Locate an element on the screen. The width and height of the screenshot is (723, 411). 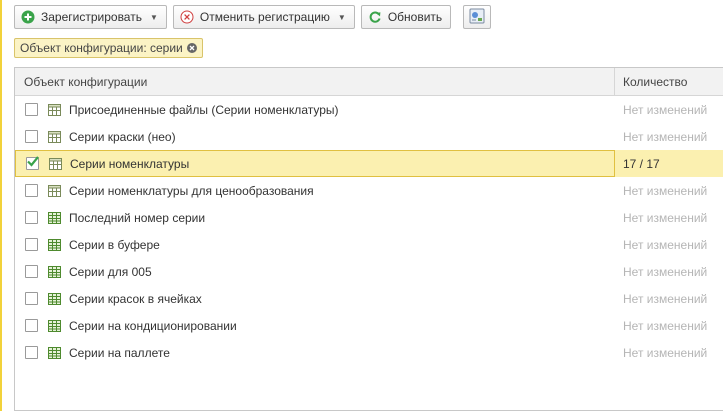
table-row: Серии на паллете Нет изменений is located at coordinates (369, 352).